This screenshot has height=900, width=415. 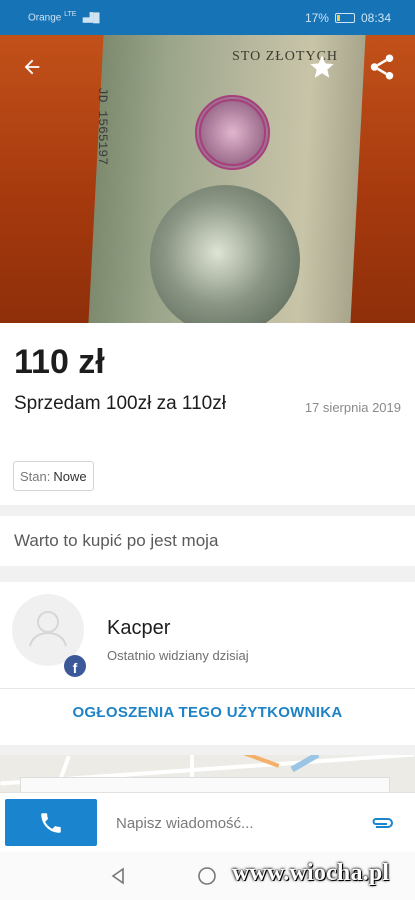 I want to click on description-card: Warto to kupić po jest moja, so click(x=207, y=541).